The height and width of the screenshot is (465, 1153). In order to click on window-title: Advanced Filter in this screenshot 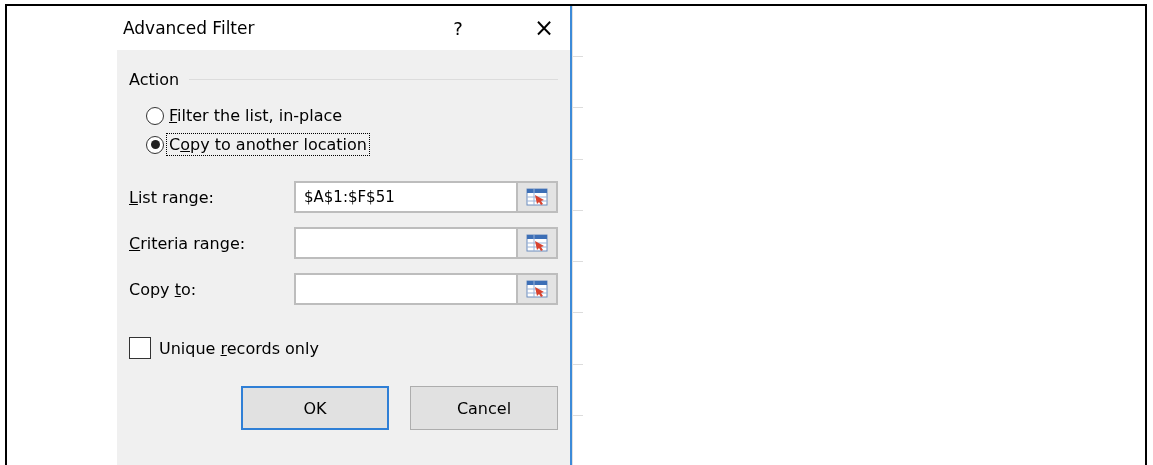, I will do `click(189, 28)`.